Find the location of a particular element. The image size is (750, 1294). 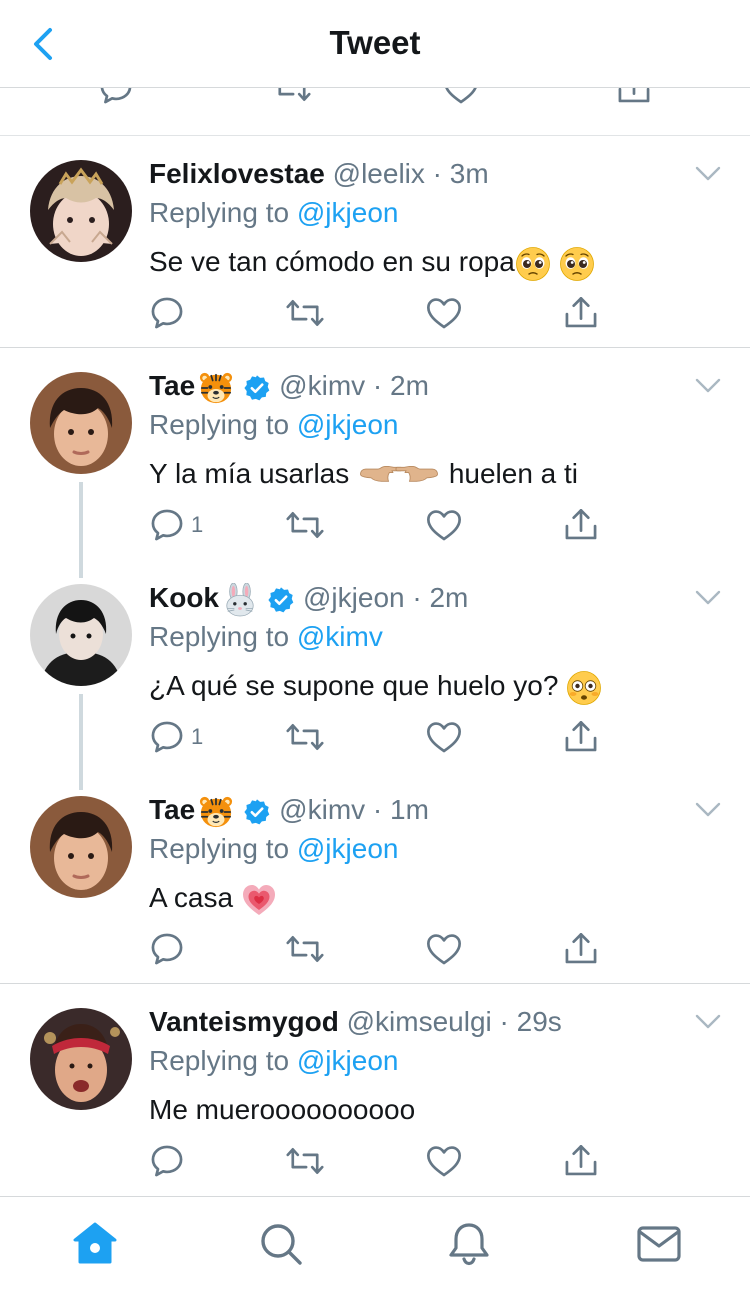

search-icon is located at coordinates (281, 1244).